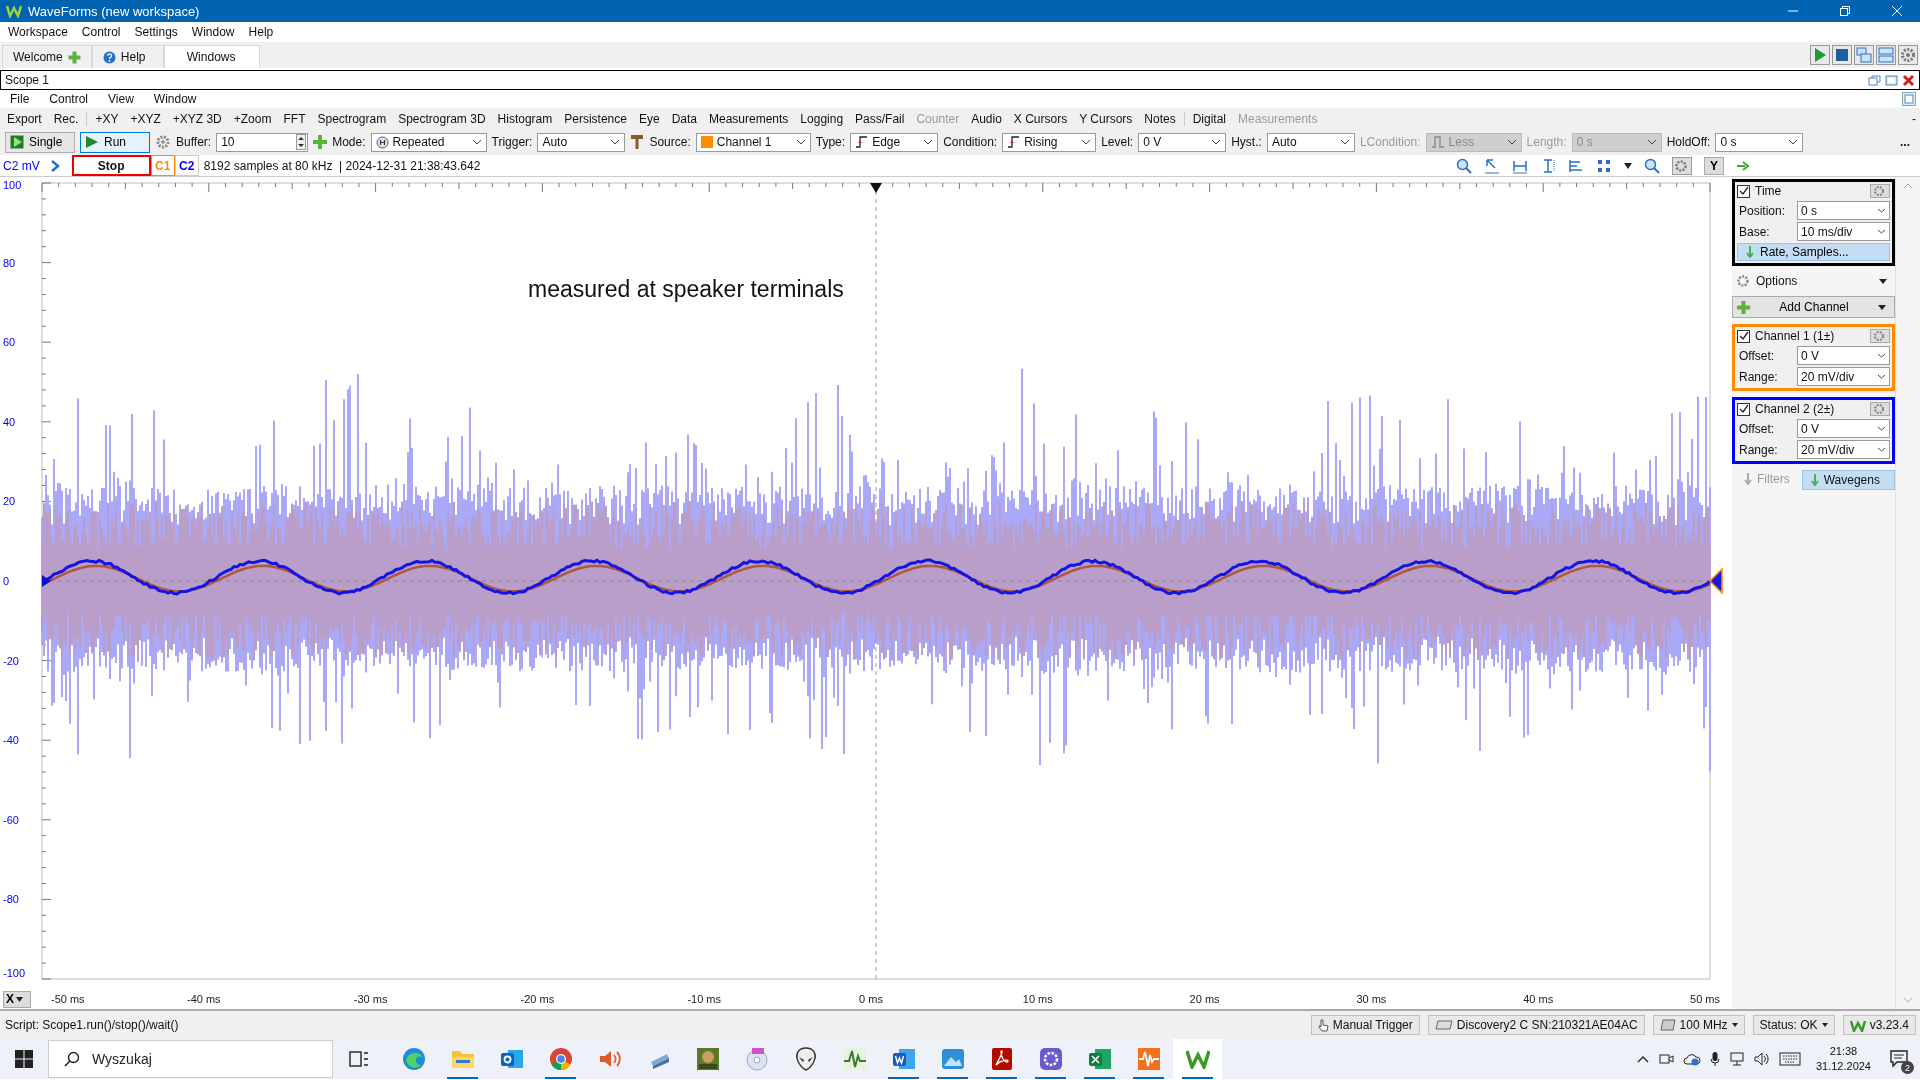  What do you see at coordinates (595, 118) in the screenshot?
I see `toolbar-item: Persistence` at bounding box center [595, 118].